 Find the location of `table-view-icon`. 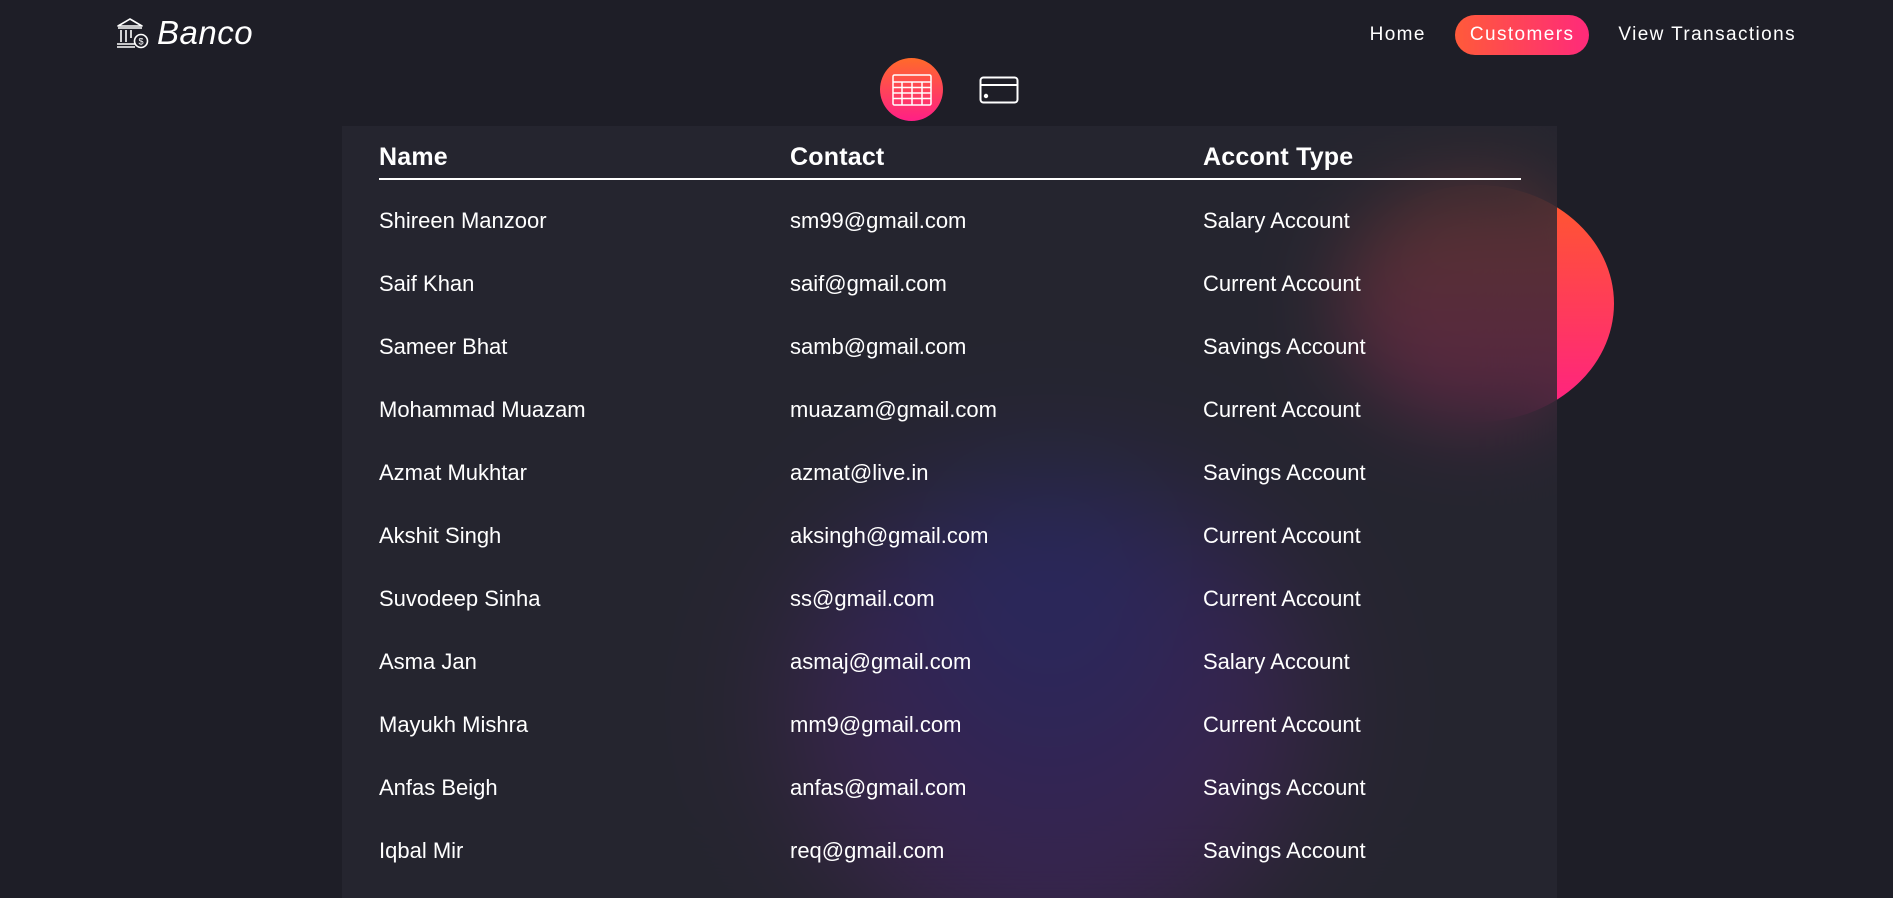

table-view-icon is located at coordinates (911, 89).